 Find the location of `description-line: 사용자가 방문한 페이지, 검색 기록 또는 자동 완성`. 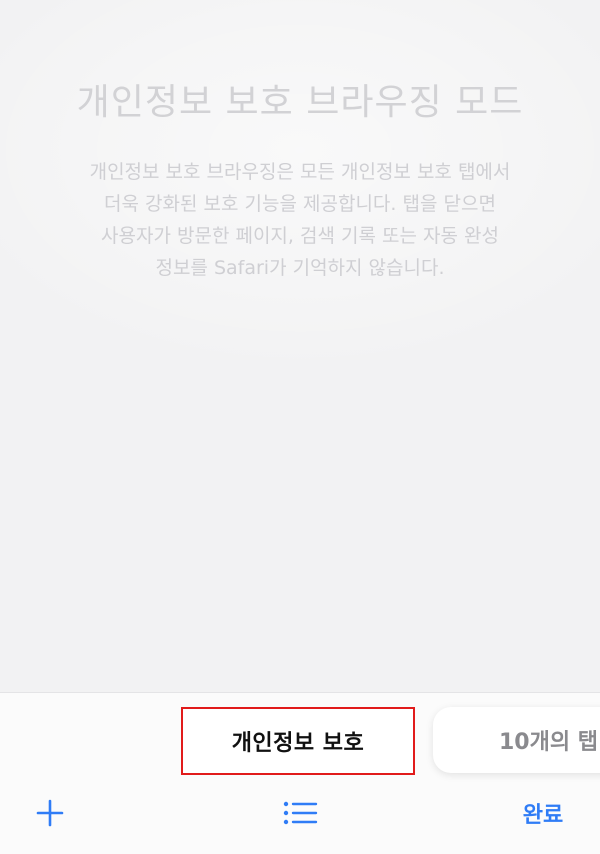

description-line: 사용자가 방문한 페이지, 검색 기록 또는 자동 완성 is located at coordinates (300, 236).